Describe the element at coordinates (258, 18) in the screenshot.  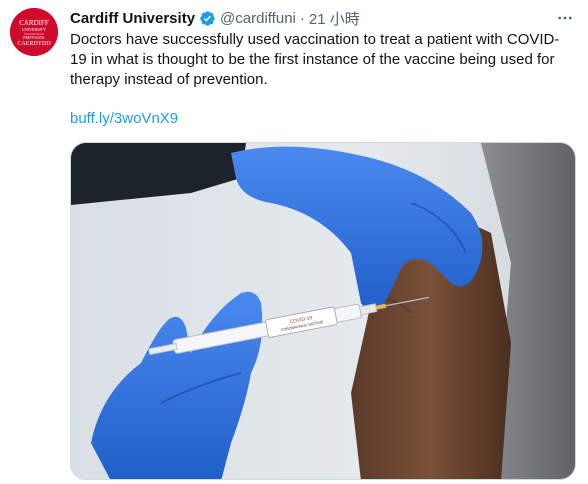
I see `author-handle: @cardiffuni` at that location.